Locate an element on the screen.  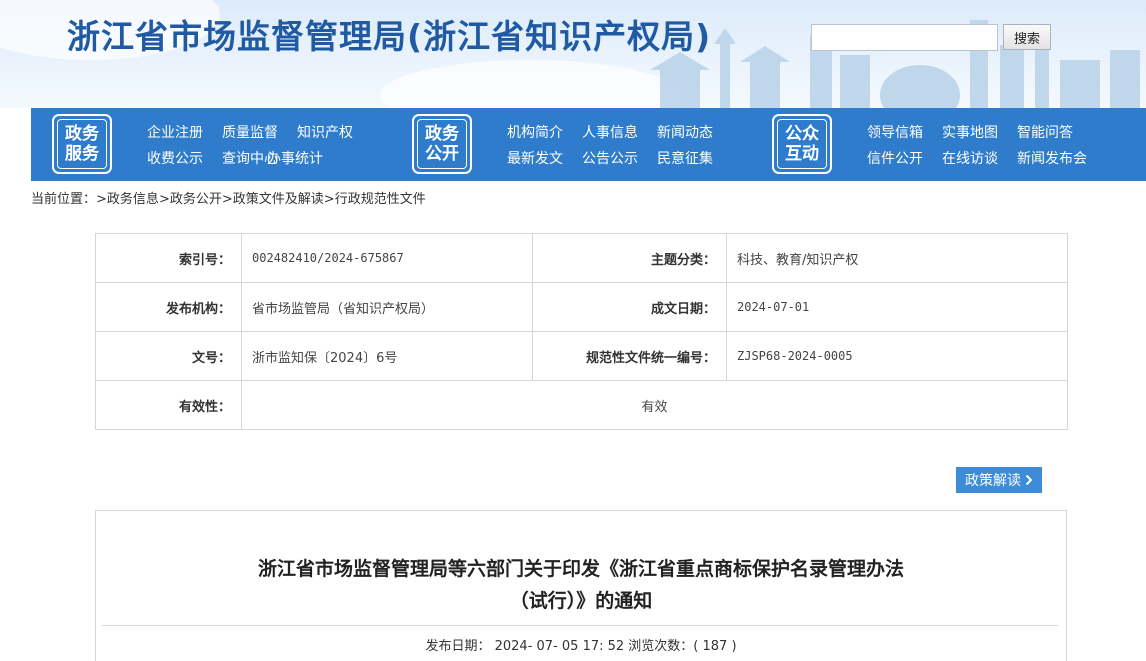
article-publish-info: 发布日期： 2024- 07- 05 17: 52 浏览次数：( 187 ) is located at coordinates (581, 646).